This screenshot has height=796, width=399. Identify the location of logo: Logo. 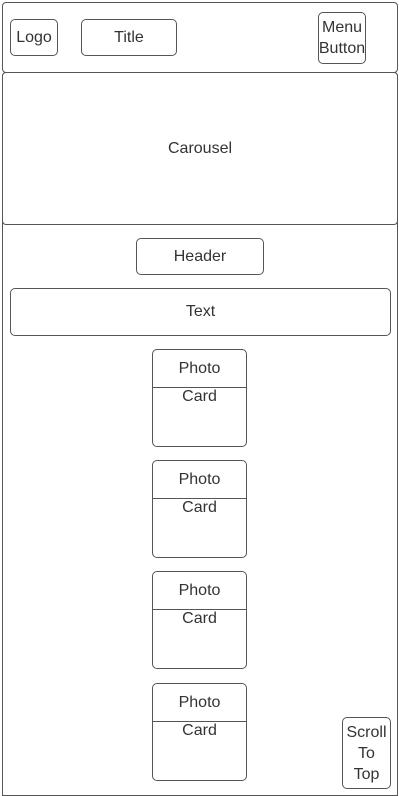
(34, 37).